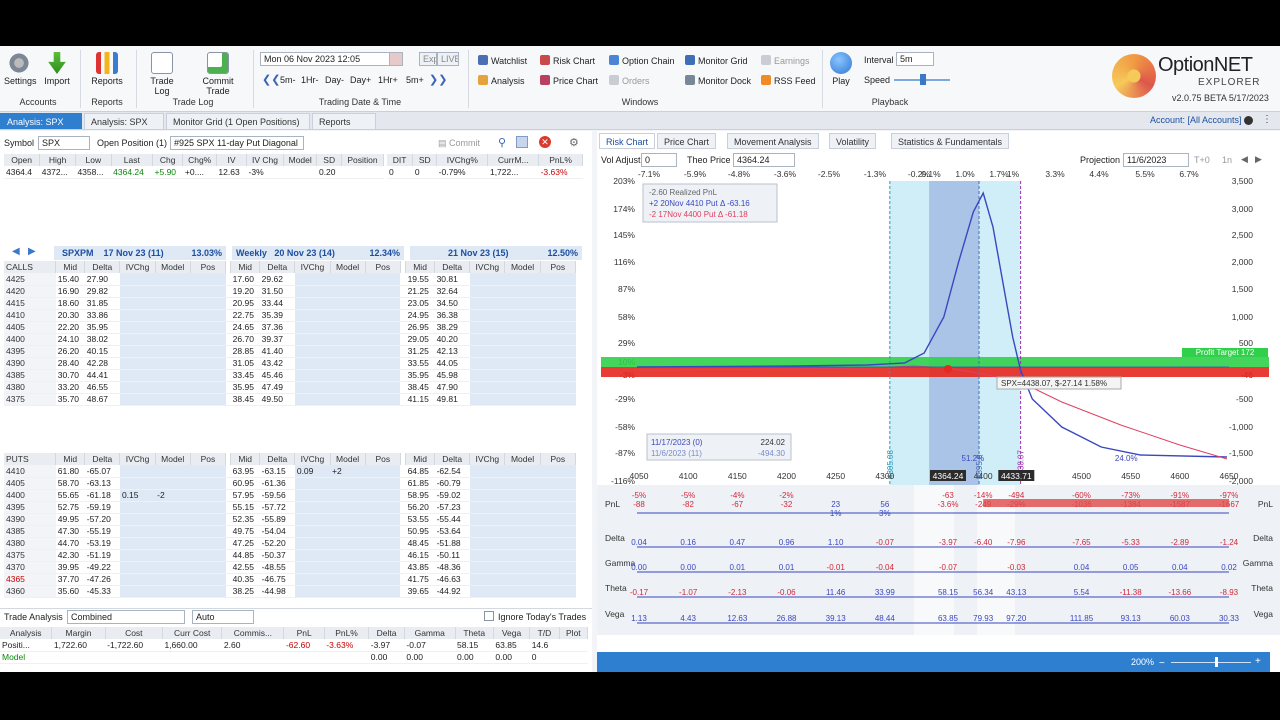 This screenshot has height=720, width=1280. Describe the element at coordinates (522, 267) in the screenshot. I see `column-header: Model` at that location.